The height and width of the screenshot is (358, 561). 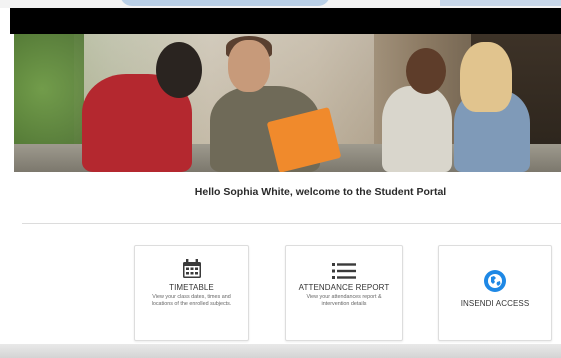 I want to click on timetable-title: TIMETABLE, so click(x=191, y=287).